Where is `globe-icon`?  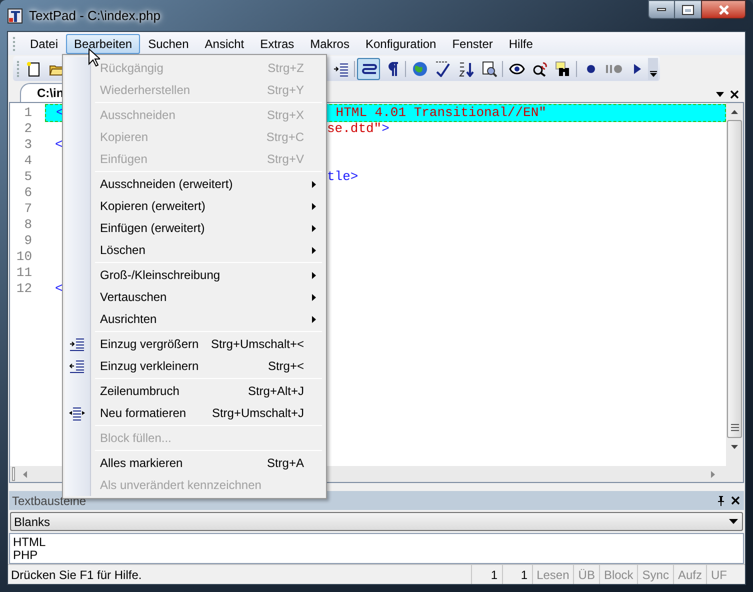 globe-icon is located at coordinates (420, 68).